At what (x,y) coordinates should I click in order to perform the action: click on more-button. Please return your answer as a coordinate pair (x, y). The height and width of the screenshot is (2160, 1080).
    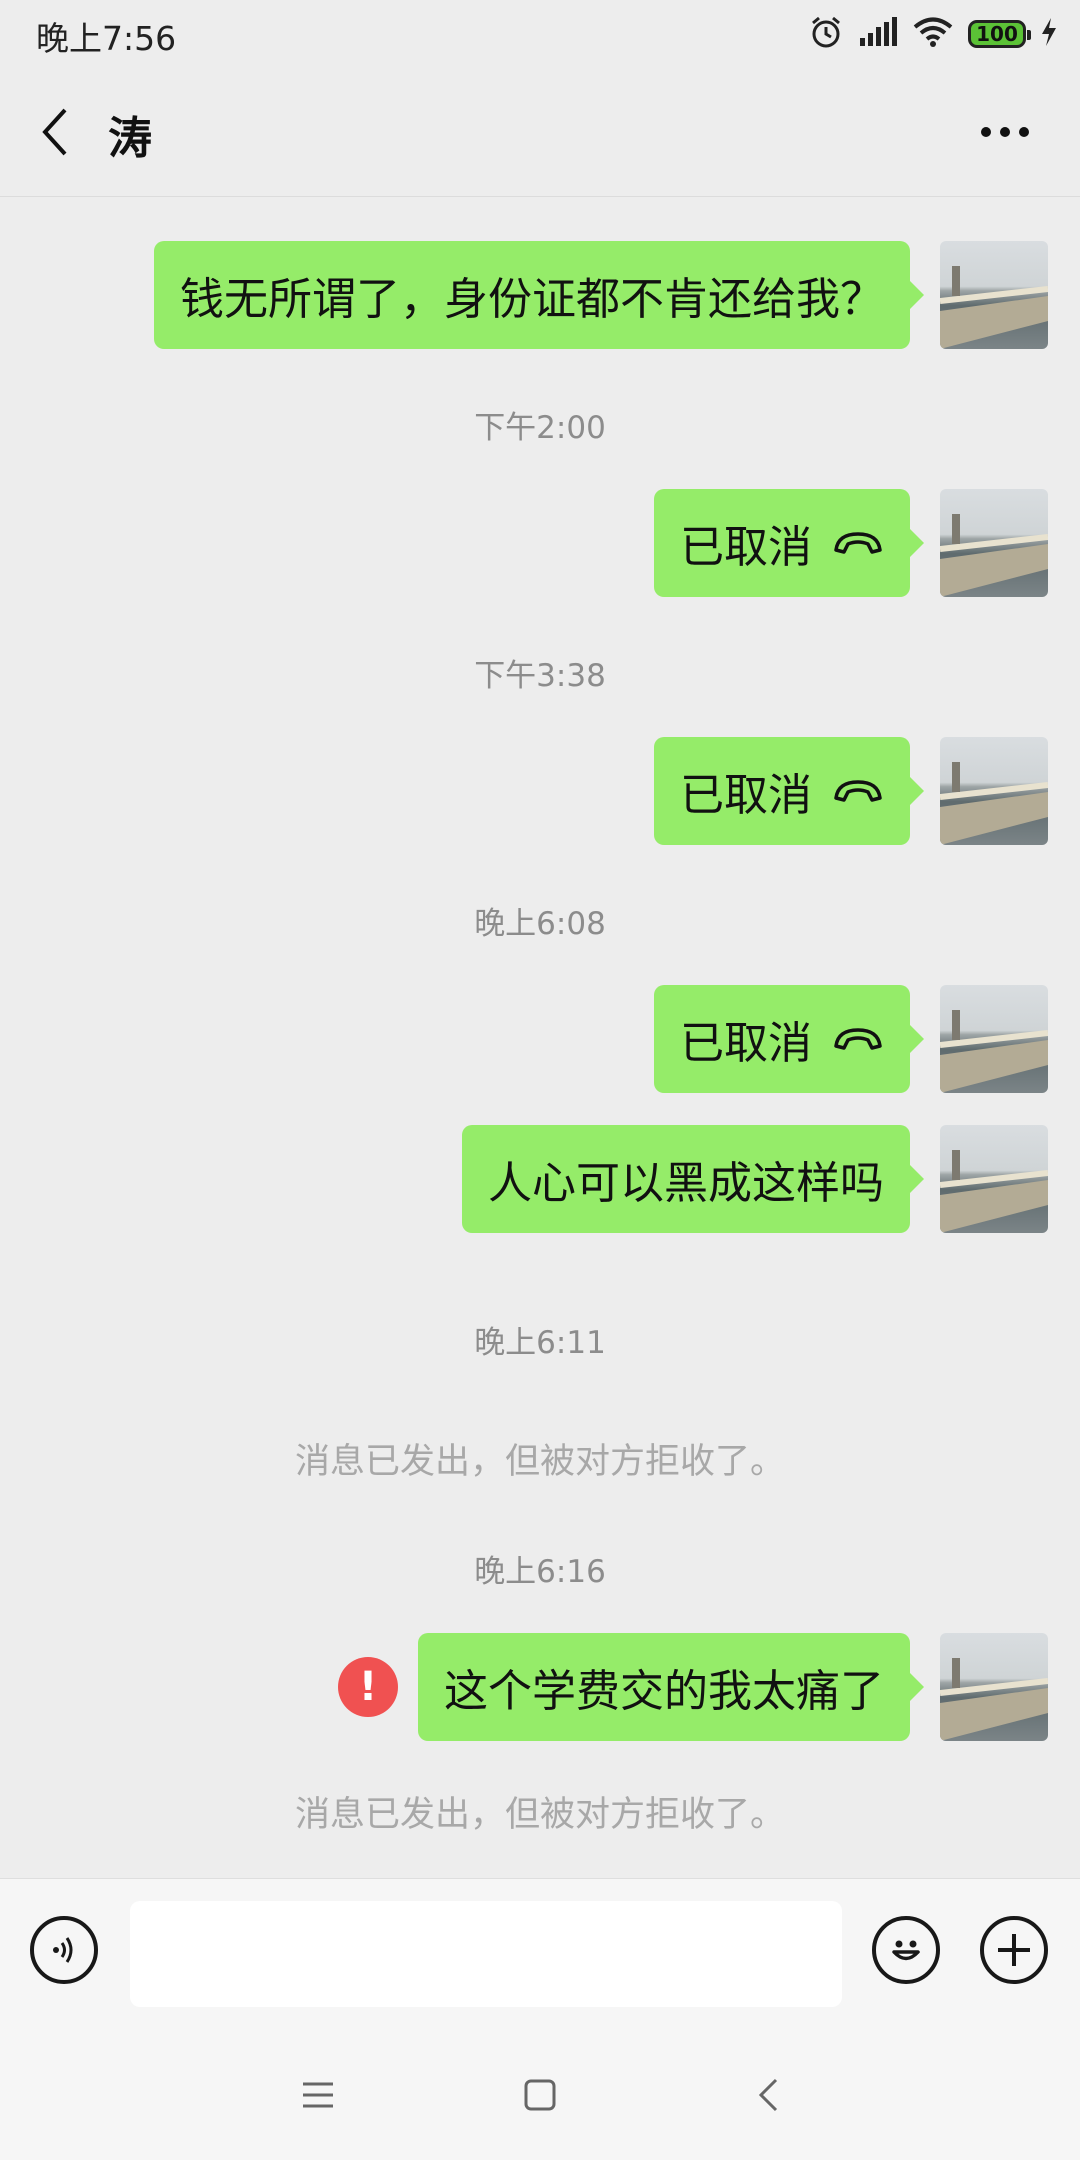
    Looking at the image, I should click on (1005, 132).